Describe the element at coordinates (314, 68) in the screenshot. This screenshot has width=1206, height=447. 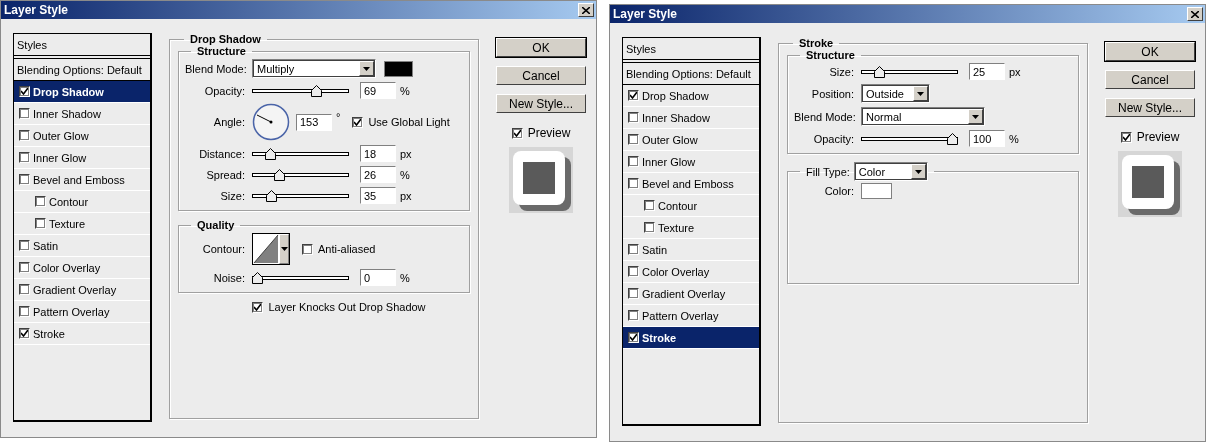
I see `dropdown: Multiply` at that location.